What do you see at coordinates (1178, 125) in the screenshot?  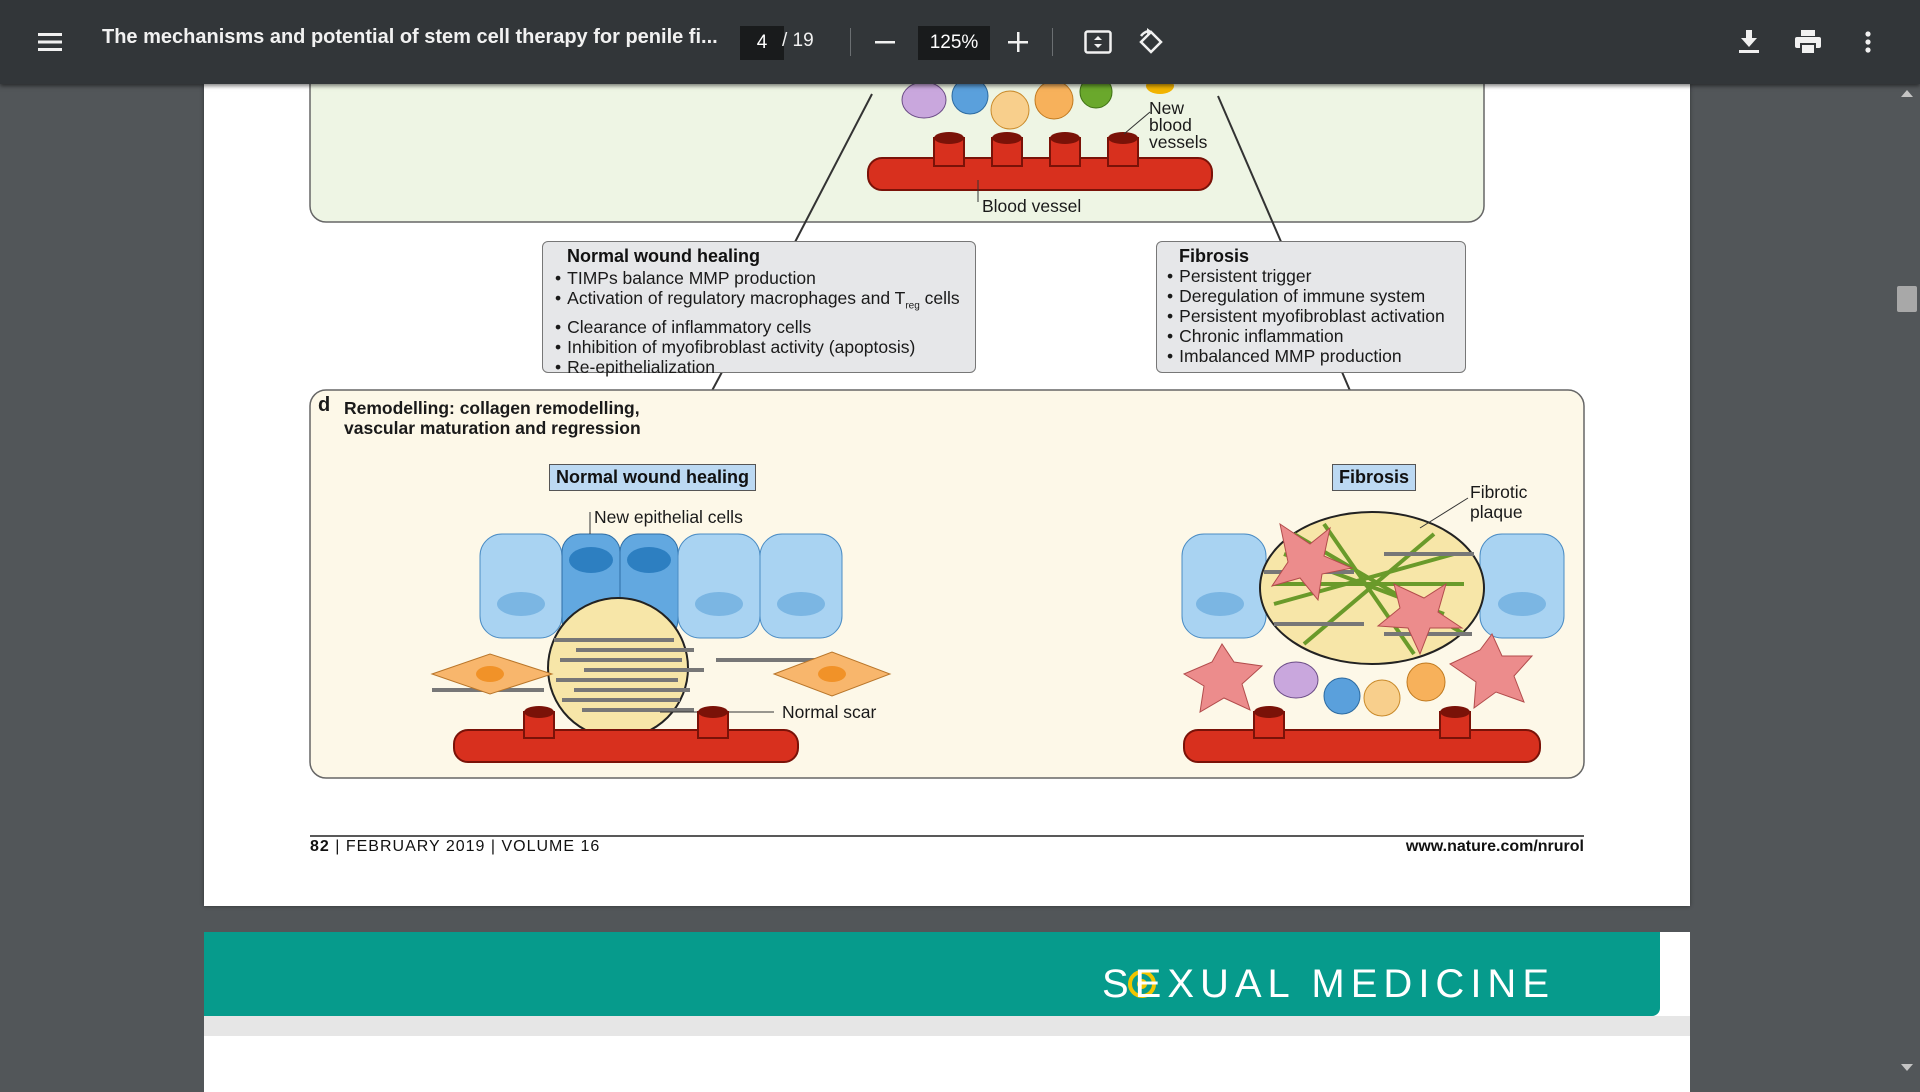 I see `new-blood-vessels-label: New blood vessels` at bounding box center [1178, 125].